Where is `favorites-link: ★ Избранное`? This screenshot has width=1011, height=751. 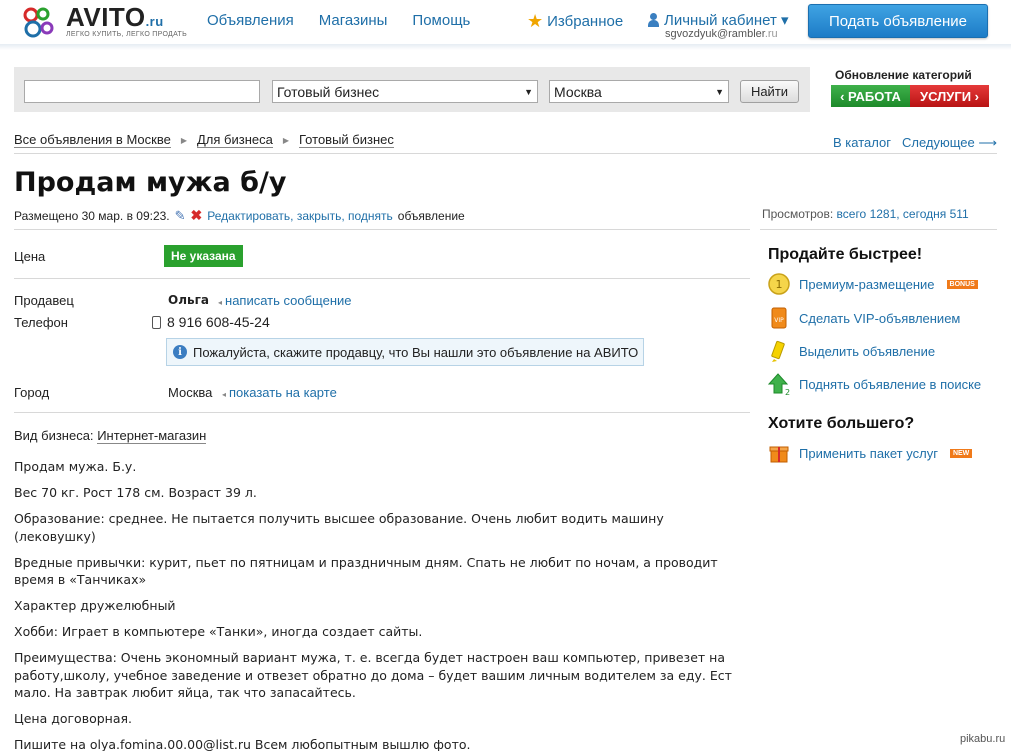 favorites-link: ★ Избранное is located at coordinates (575, 21).